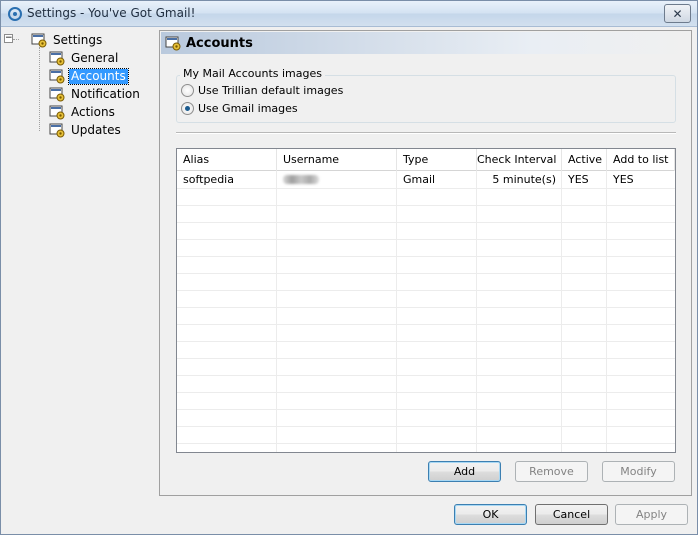 The width and height of the screenshot is (698, 535). What do you see at coordinates (623, 179) in the screenshot?
I see `cell-add-to-list: YES` at bounding box center [623, 179].